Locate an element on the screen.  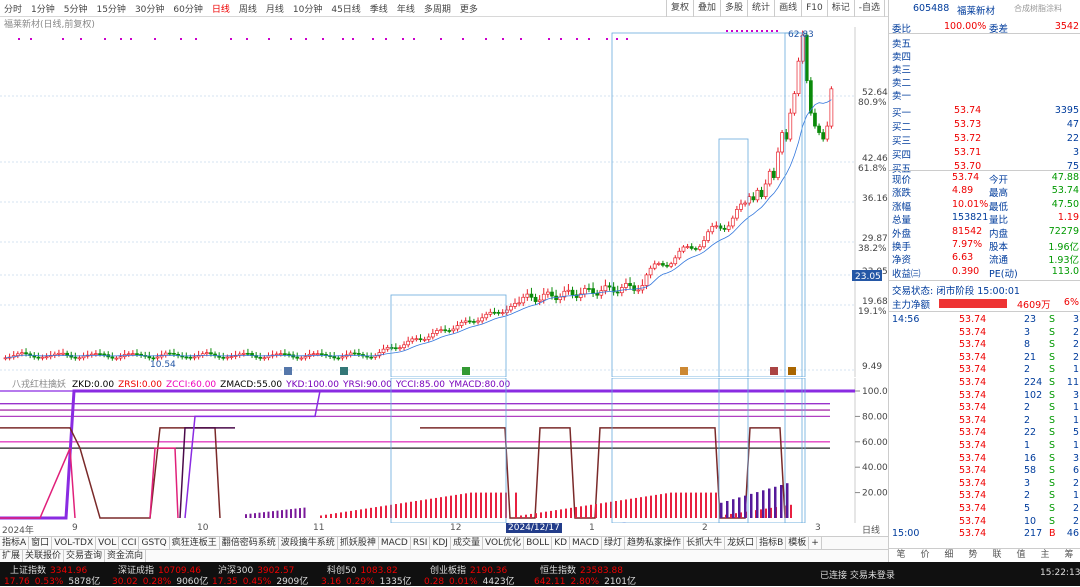
period-7: 周线 is located at coordinates (248, 8).